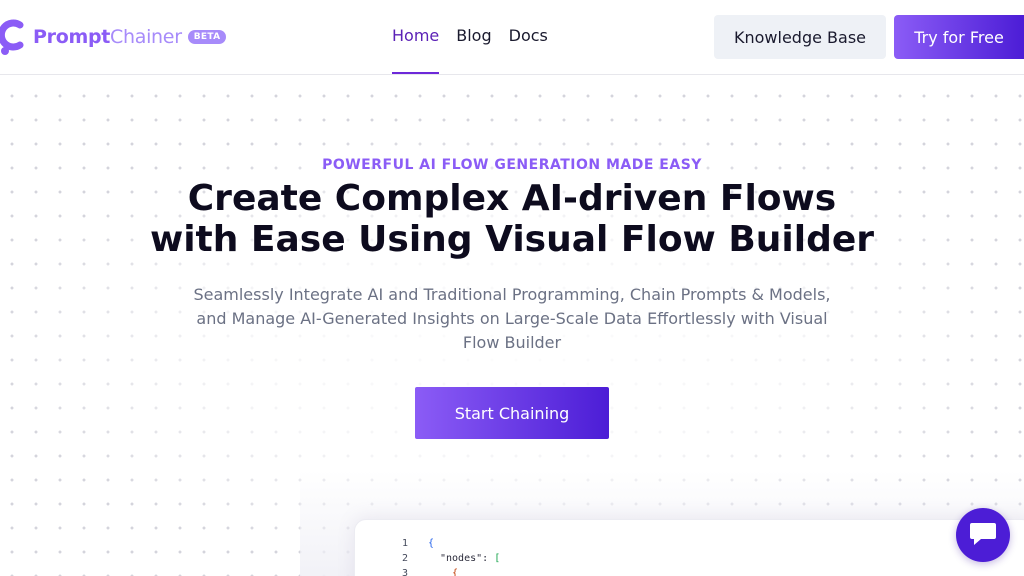 The image size is (1024, 576). Describe the element at coordinates (959, 37) in the screenshot. I see `try-for-free-button: Try for Free` at that location.